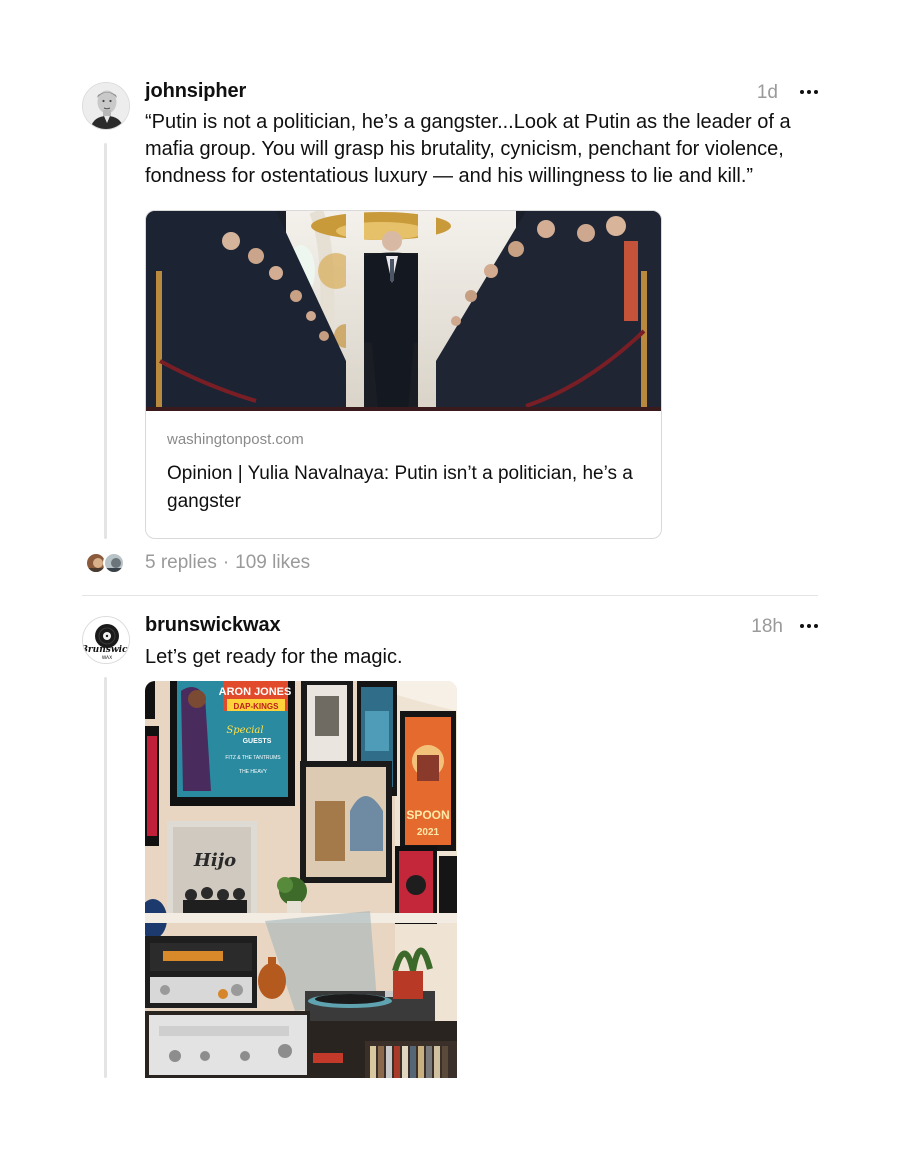  I want to click on avatar: Brunswick WAX, so click(106, 640).